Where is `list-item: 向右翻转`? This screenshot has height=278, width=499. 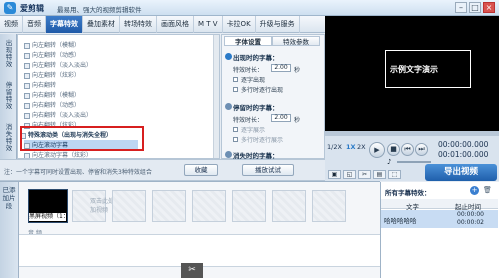 list-item: 向右翻转 is located at coordinates (40, 84).